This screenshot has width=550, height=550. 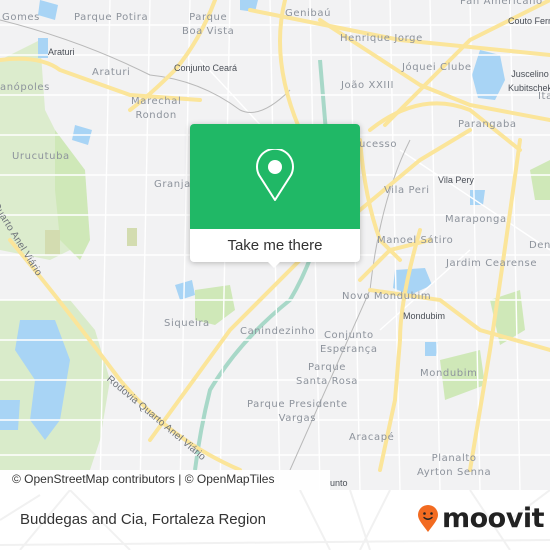 I want to click on map-label-conjunto-esperanca: Conjunto Esperança, so click(x=349, y=342).